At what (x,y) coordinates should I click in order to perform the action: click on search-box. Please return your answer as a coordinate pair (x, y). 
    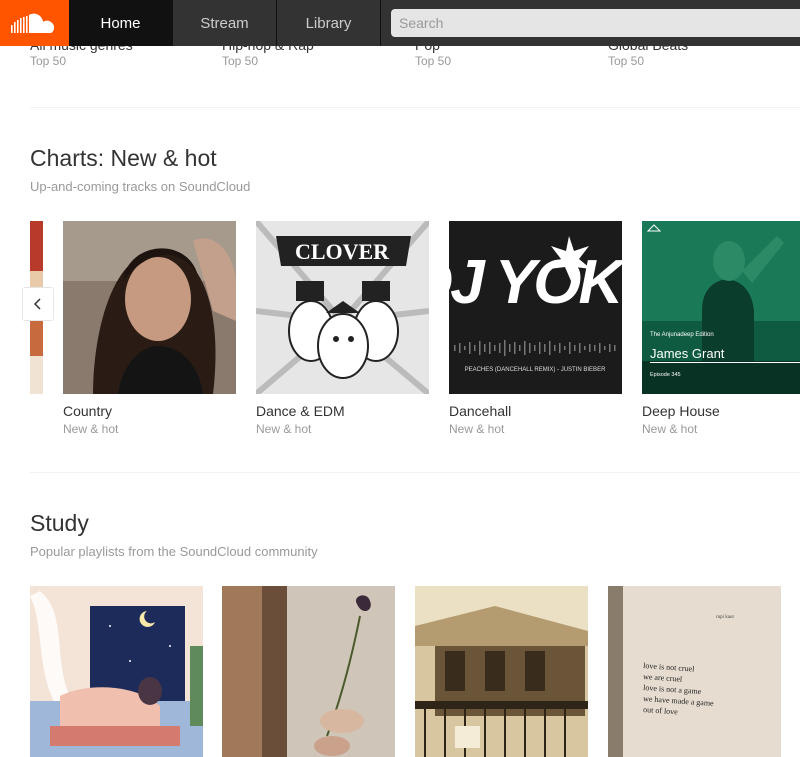
    Looking at the image, I should click on (595, 23).